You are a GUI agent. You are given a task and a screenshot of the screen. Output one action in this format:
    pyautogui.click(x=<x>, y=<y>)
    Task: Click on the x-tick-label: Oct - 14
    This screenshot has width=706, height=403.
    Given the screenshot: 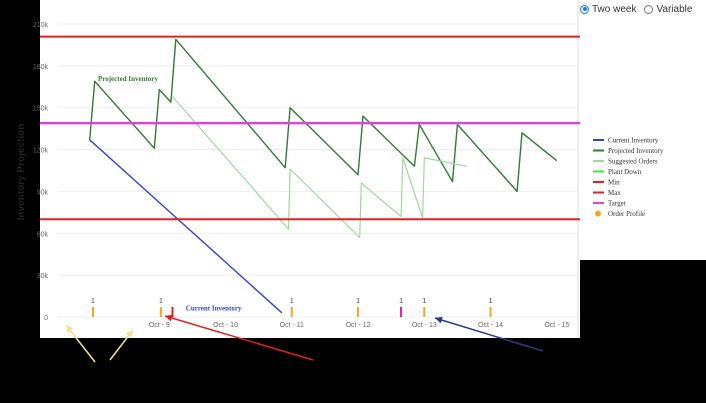 What is the action you would take?
    pyautogui.click(x=490, y=325)
    